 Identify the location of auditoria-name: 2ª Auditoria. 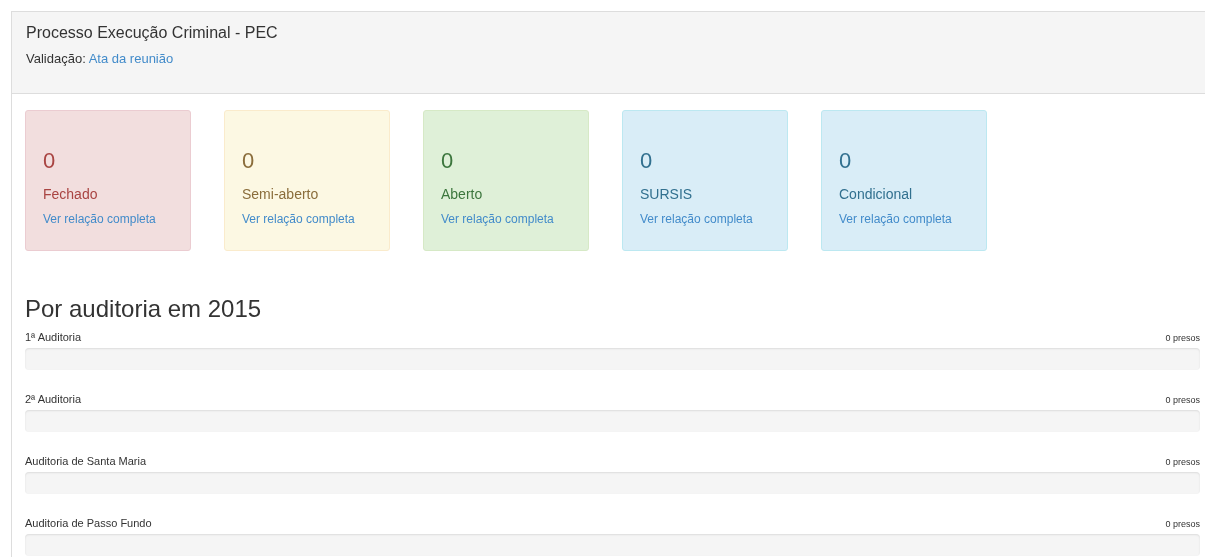
(53, 399).